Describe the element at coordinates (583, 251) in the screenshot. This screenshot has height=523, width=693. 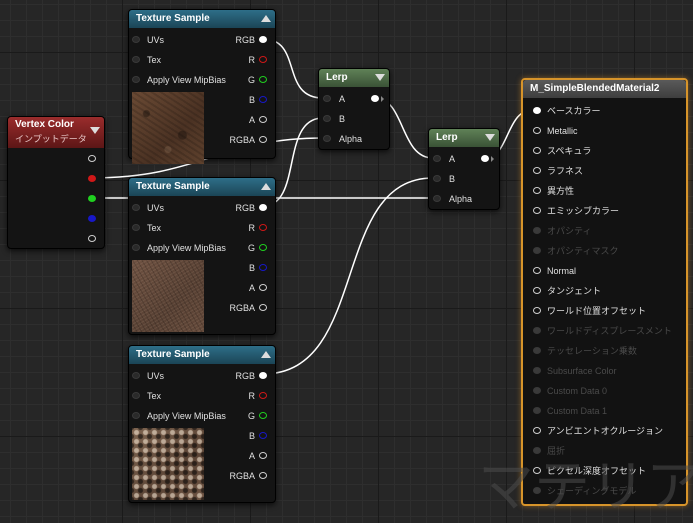
I see `material-input-label: オパシティマスク` at that location.